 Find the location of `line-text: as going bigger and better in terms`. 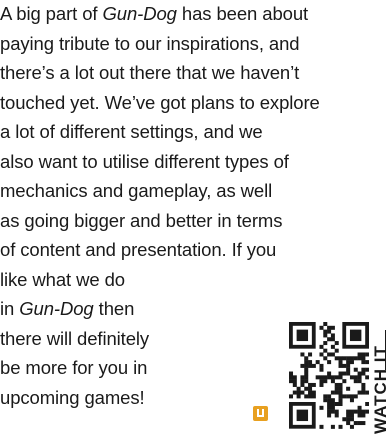

line-text: as going bigger and better in terms is located at coordinates (141, 220).